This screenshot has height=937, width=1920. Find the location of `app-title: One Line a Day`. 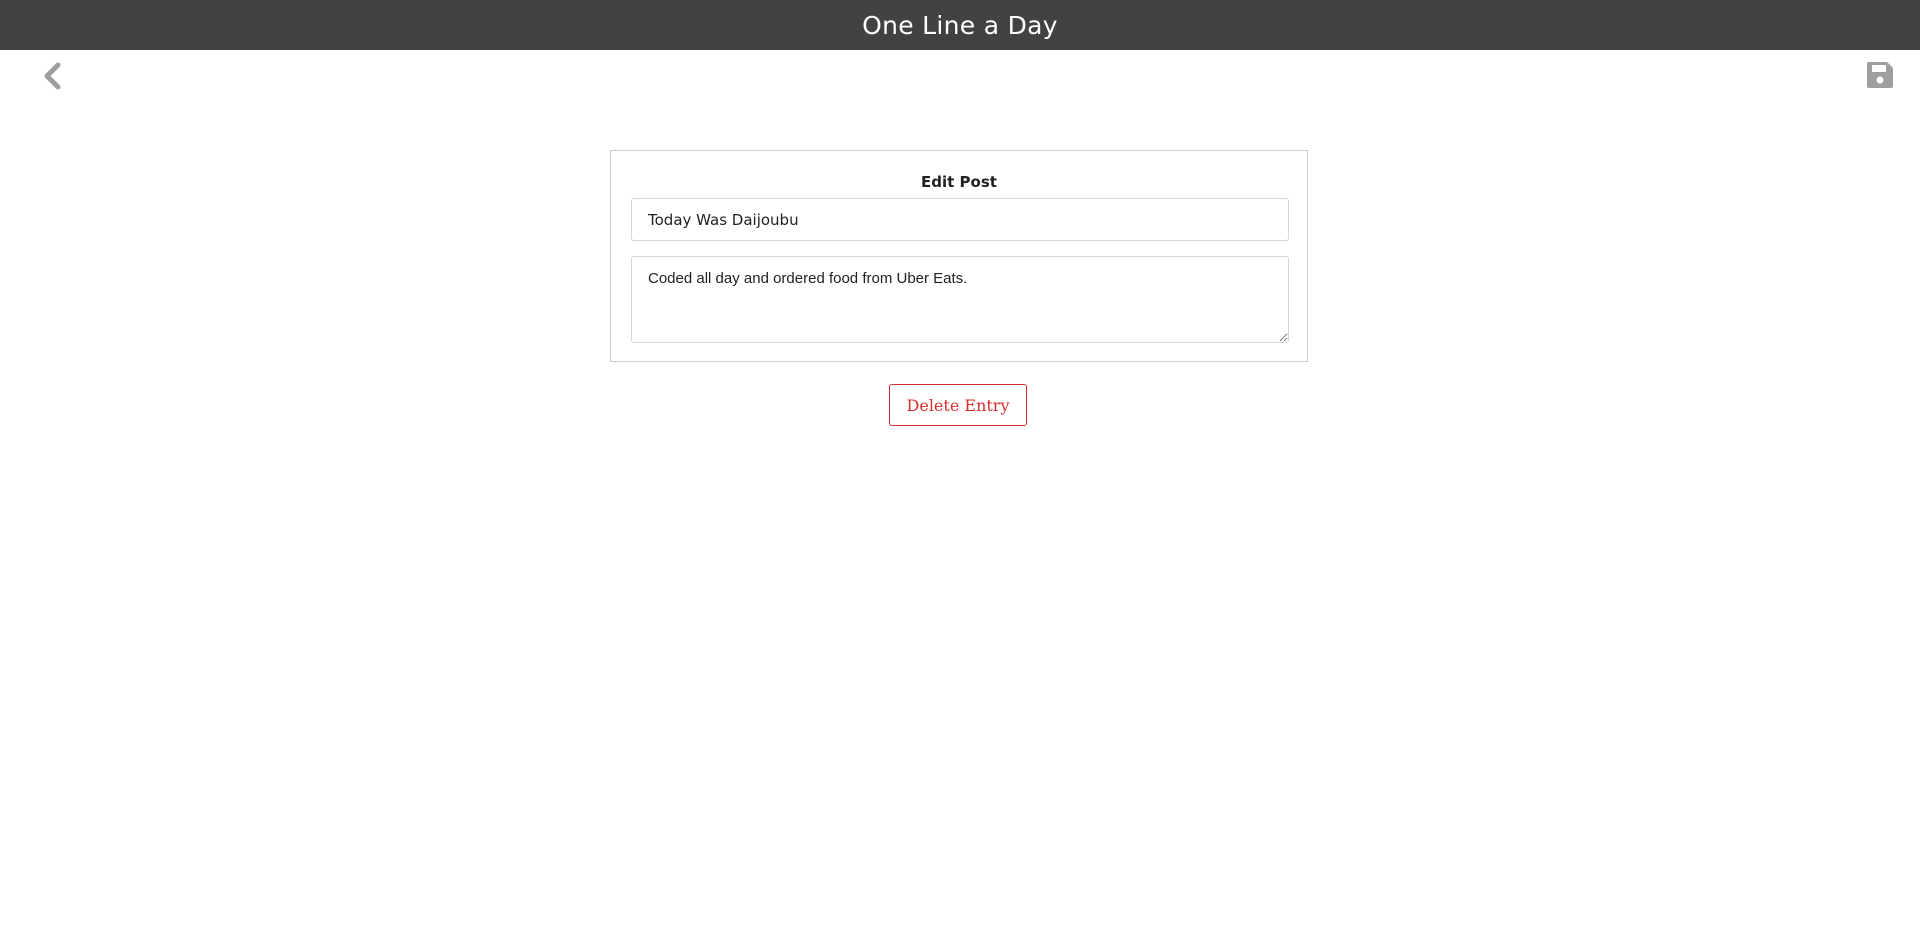

app-title: One Line a Day is located at coordinates (960, 25).